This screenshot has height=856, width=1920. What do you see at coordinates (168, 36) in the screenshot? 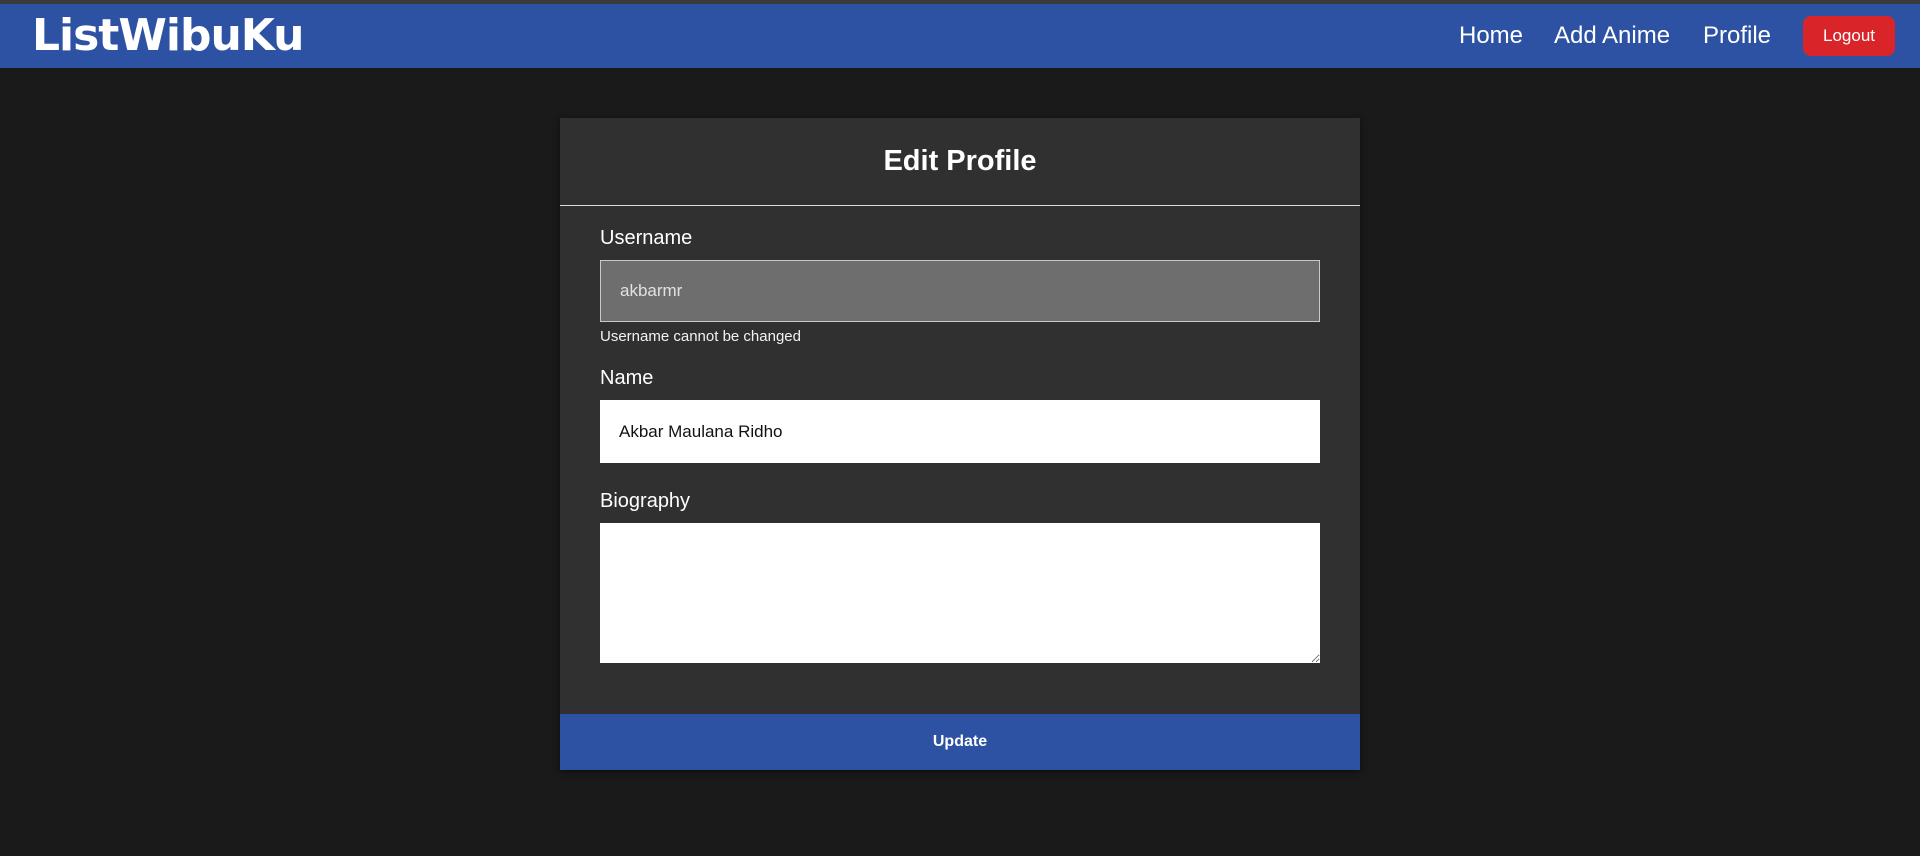
I see `brand-logo: ListWibuKu` at bounding box center [168, 36].